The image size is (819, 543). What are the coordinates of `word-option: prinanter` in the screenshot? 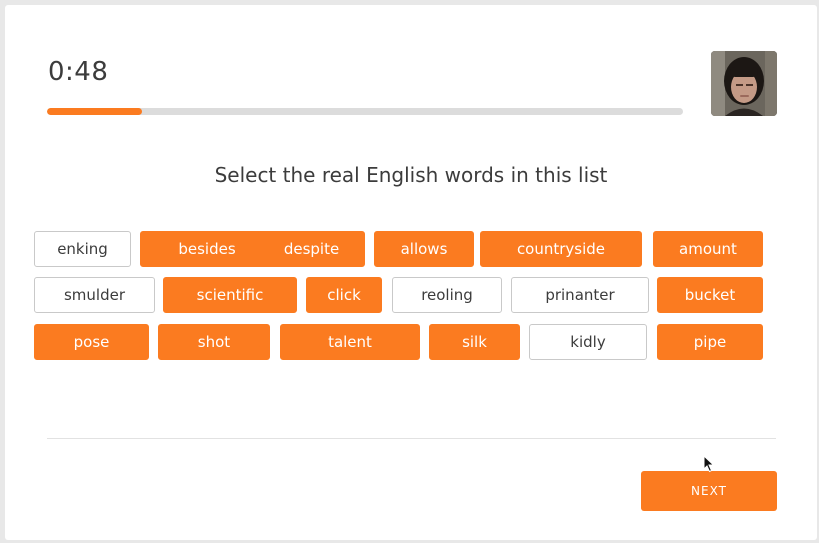 It's located at (580, 295).